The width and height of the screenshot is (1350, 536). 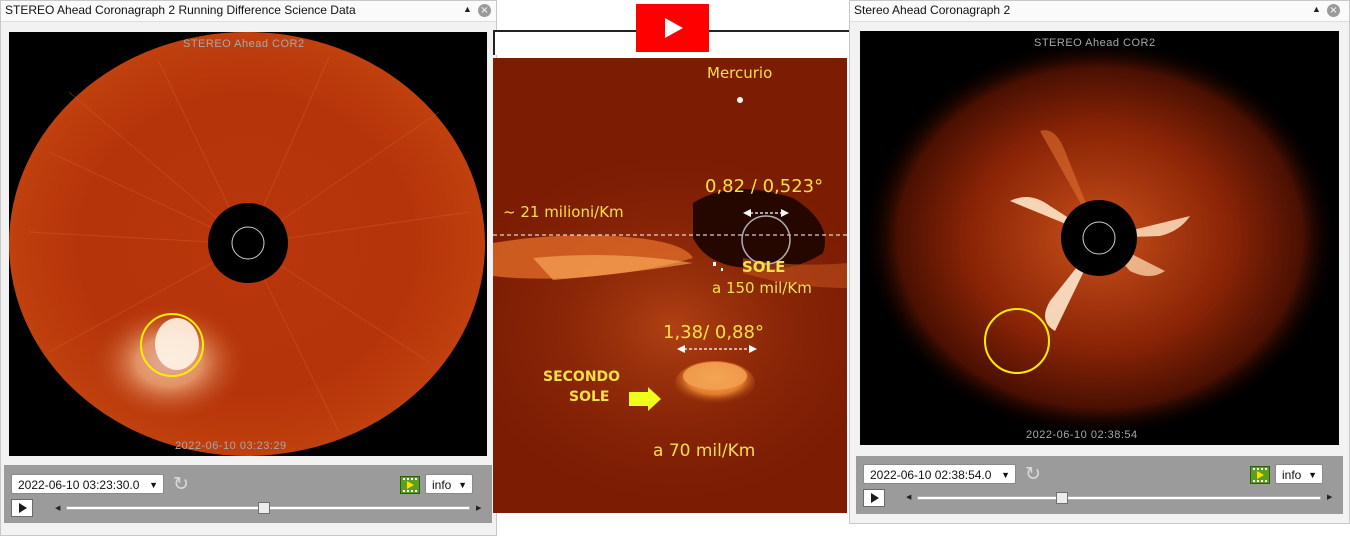 I want to click on right-datetime-value: 2022-06-10 02:38:54.0, so click(x=931, y=475).